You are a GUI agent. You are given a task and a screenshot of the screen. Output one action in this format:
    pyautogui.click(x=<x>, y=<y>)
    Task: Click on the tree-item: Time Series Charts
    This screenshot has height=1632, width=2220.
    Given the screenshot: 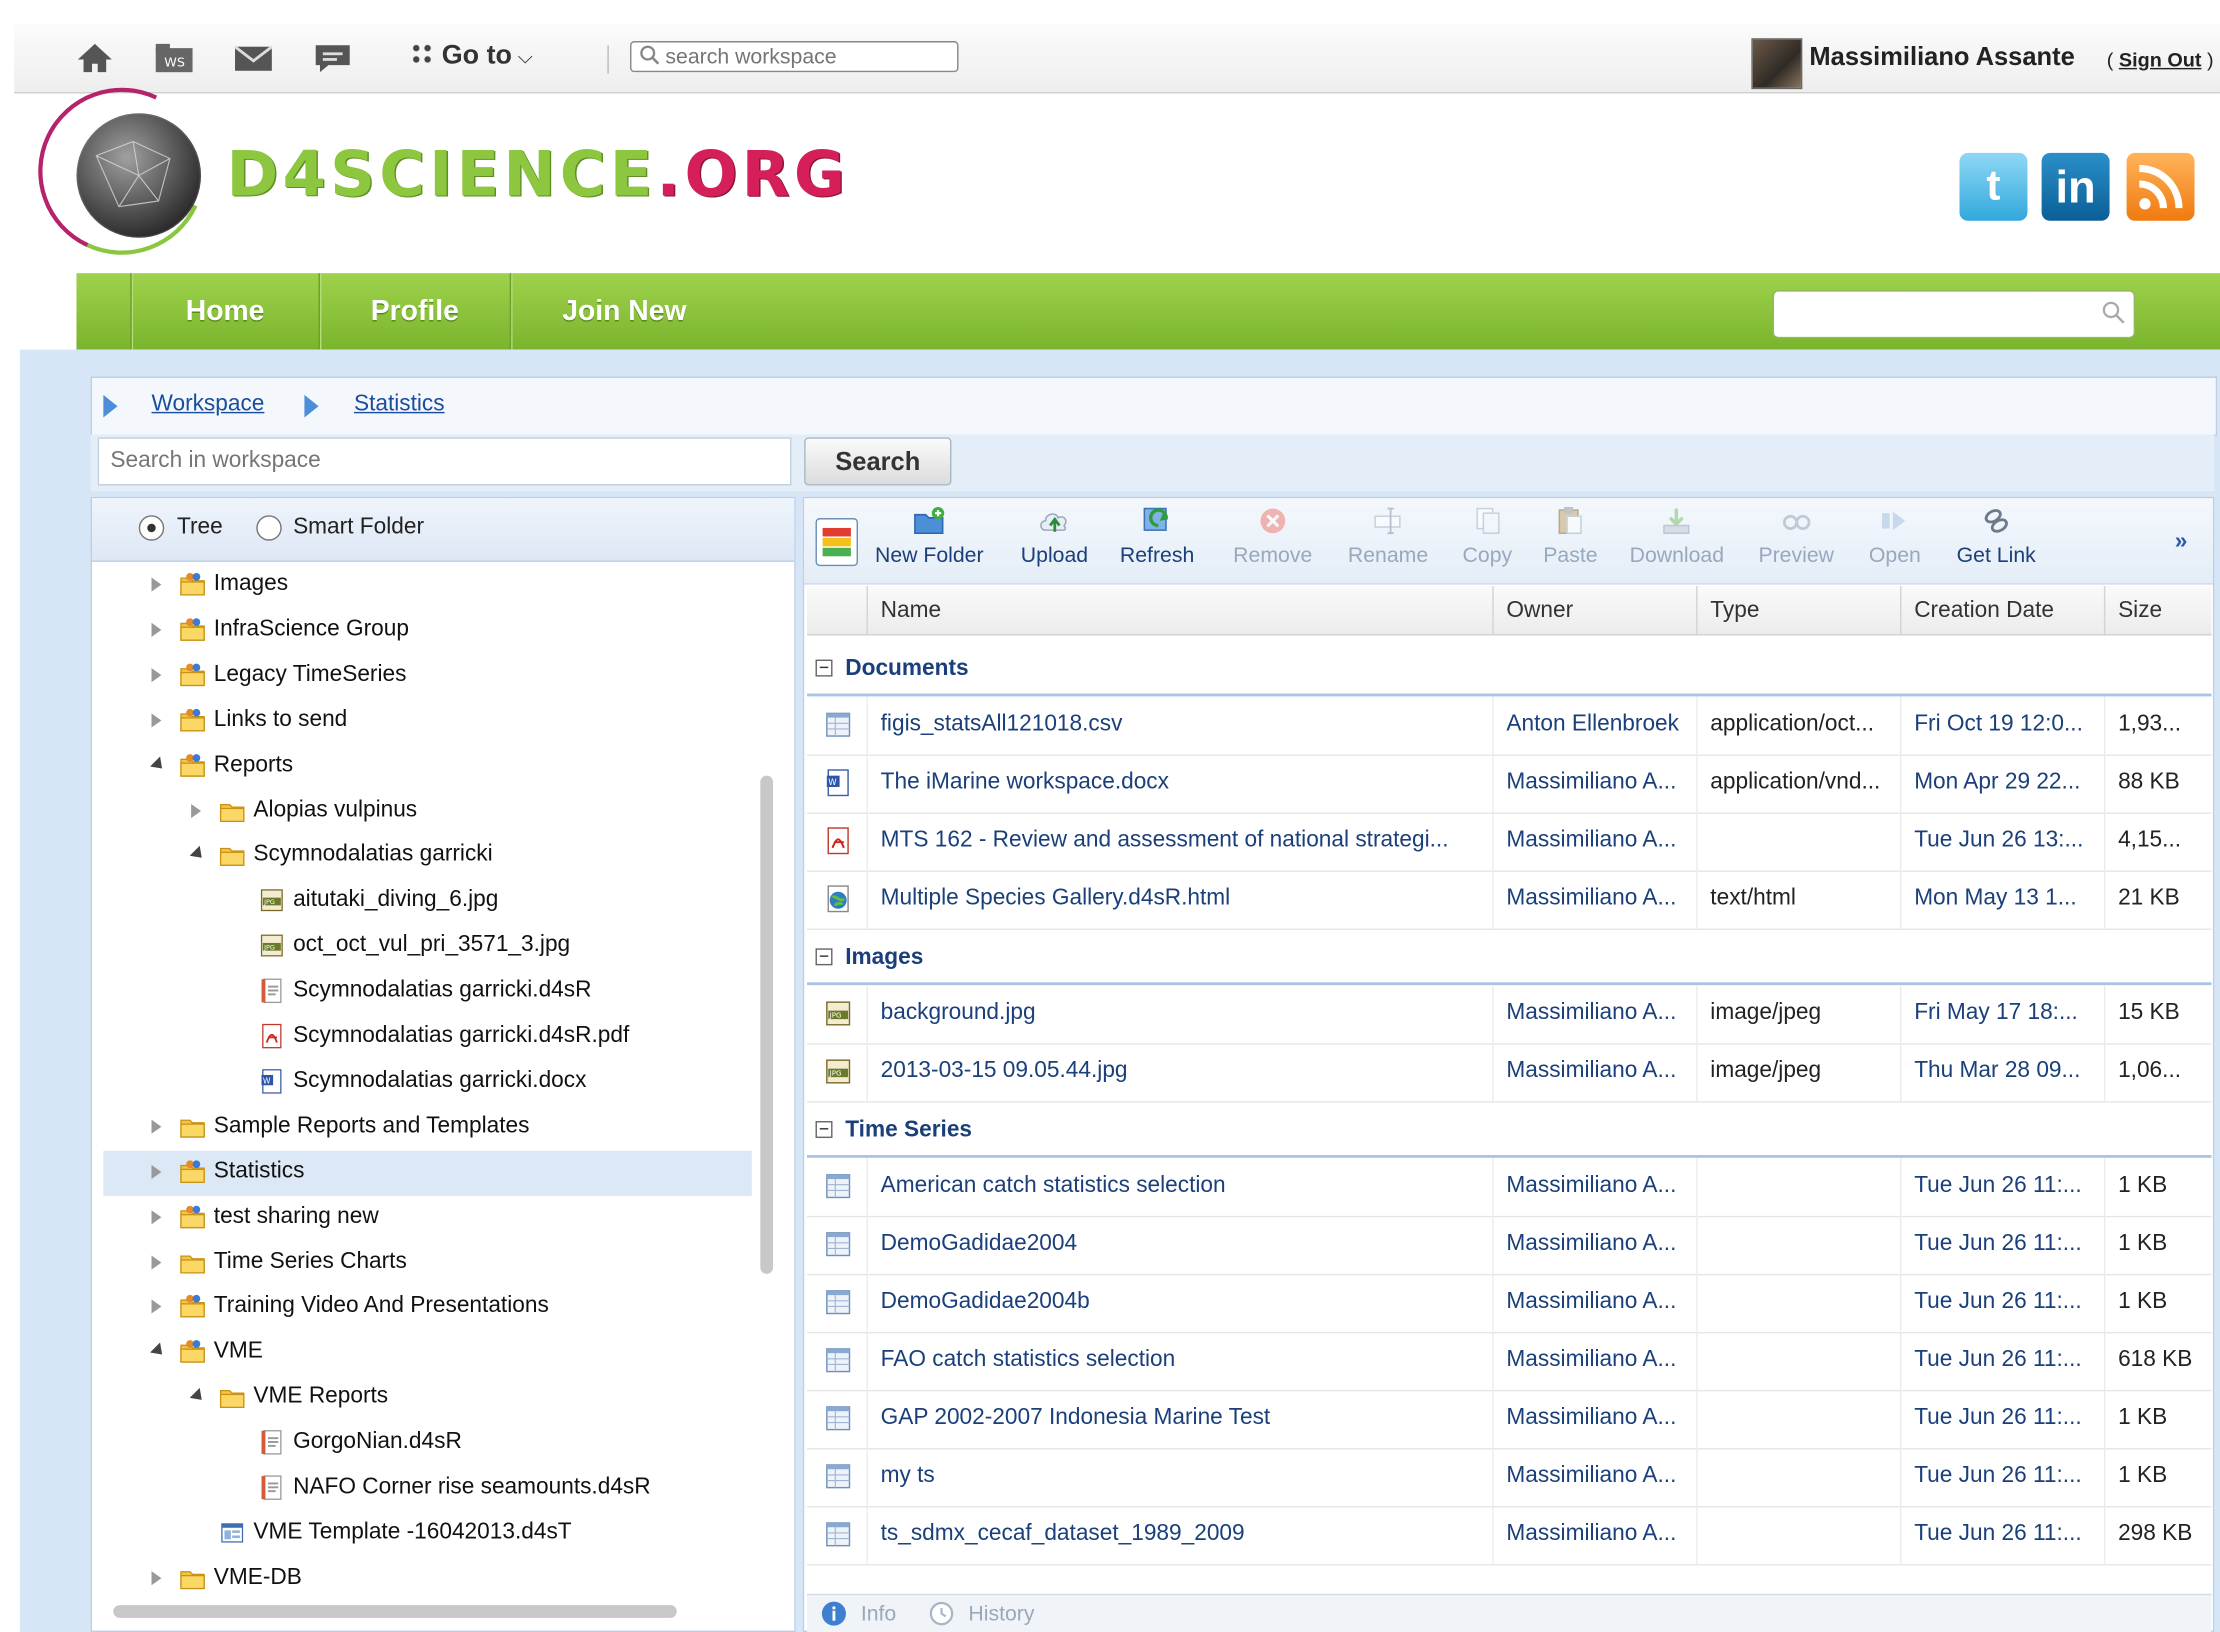 What is the action you would take?
    pyautogui.click(x=427, y=1263)
    